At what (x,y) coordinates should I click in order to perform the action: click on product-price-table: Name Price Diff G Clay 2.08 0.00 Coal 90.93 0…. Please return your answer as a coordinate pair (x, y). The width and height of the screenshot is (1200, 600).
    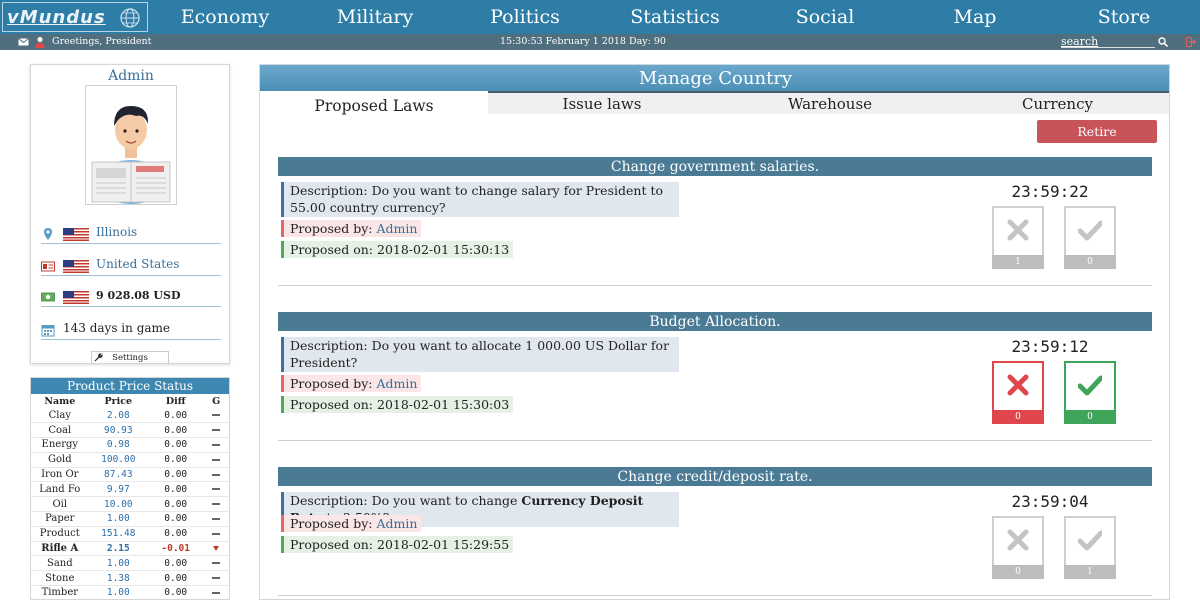
    Looking at the image, I should click on (130, 496).